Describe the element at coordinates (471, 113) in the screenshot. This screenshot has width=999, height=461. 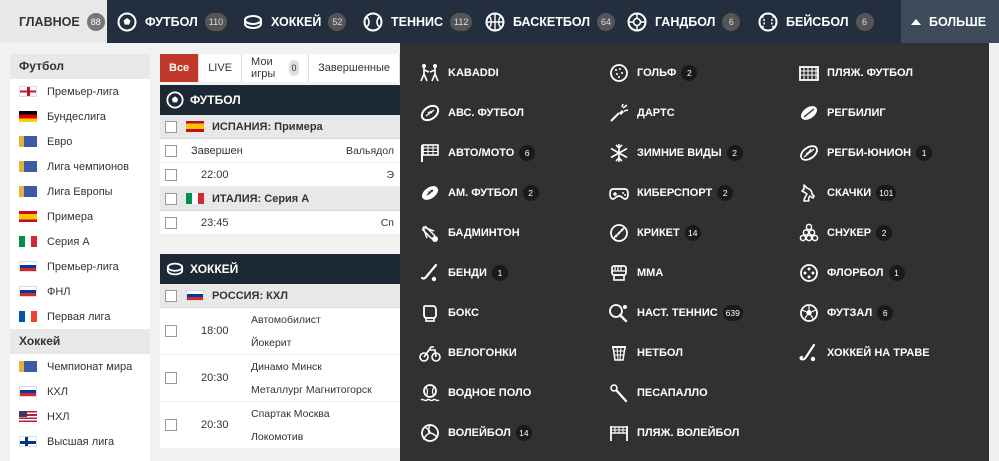
I see `sport-aussie-football: АВС. ФУТБОЛ` at that location.